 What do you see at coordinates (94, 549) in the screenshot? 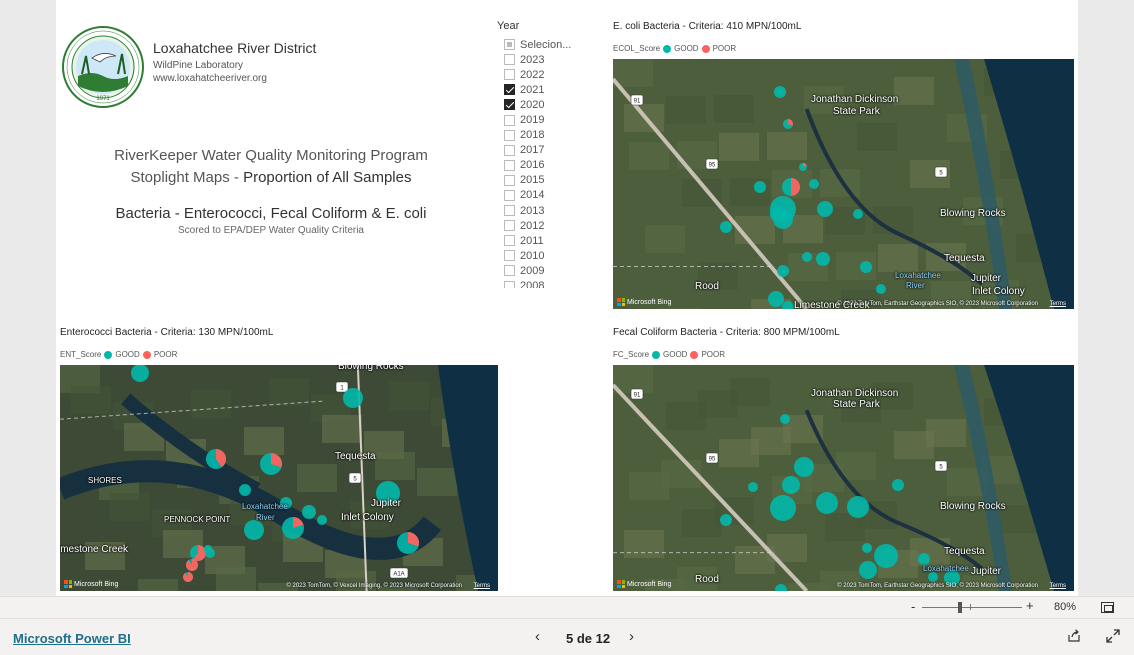
I see `map-place-label: imestone Creek` at bounding box center [94, 549].